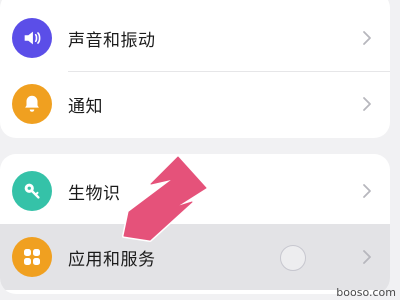 Image resolution: width=400 pixels, height=300 pixels. I want to click on settings-item-label: 应用和服务, so click(112, 259).